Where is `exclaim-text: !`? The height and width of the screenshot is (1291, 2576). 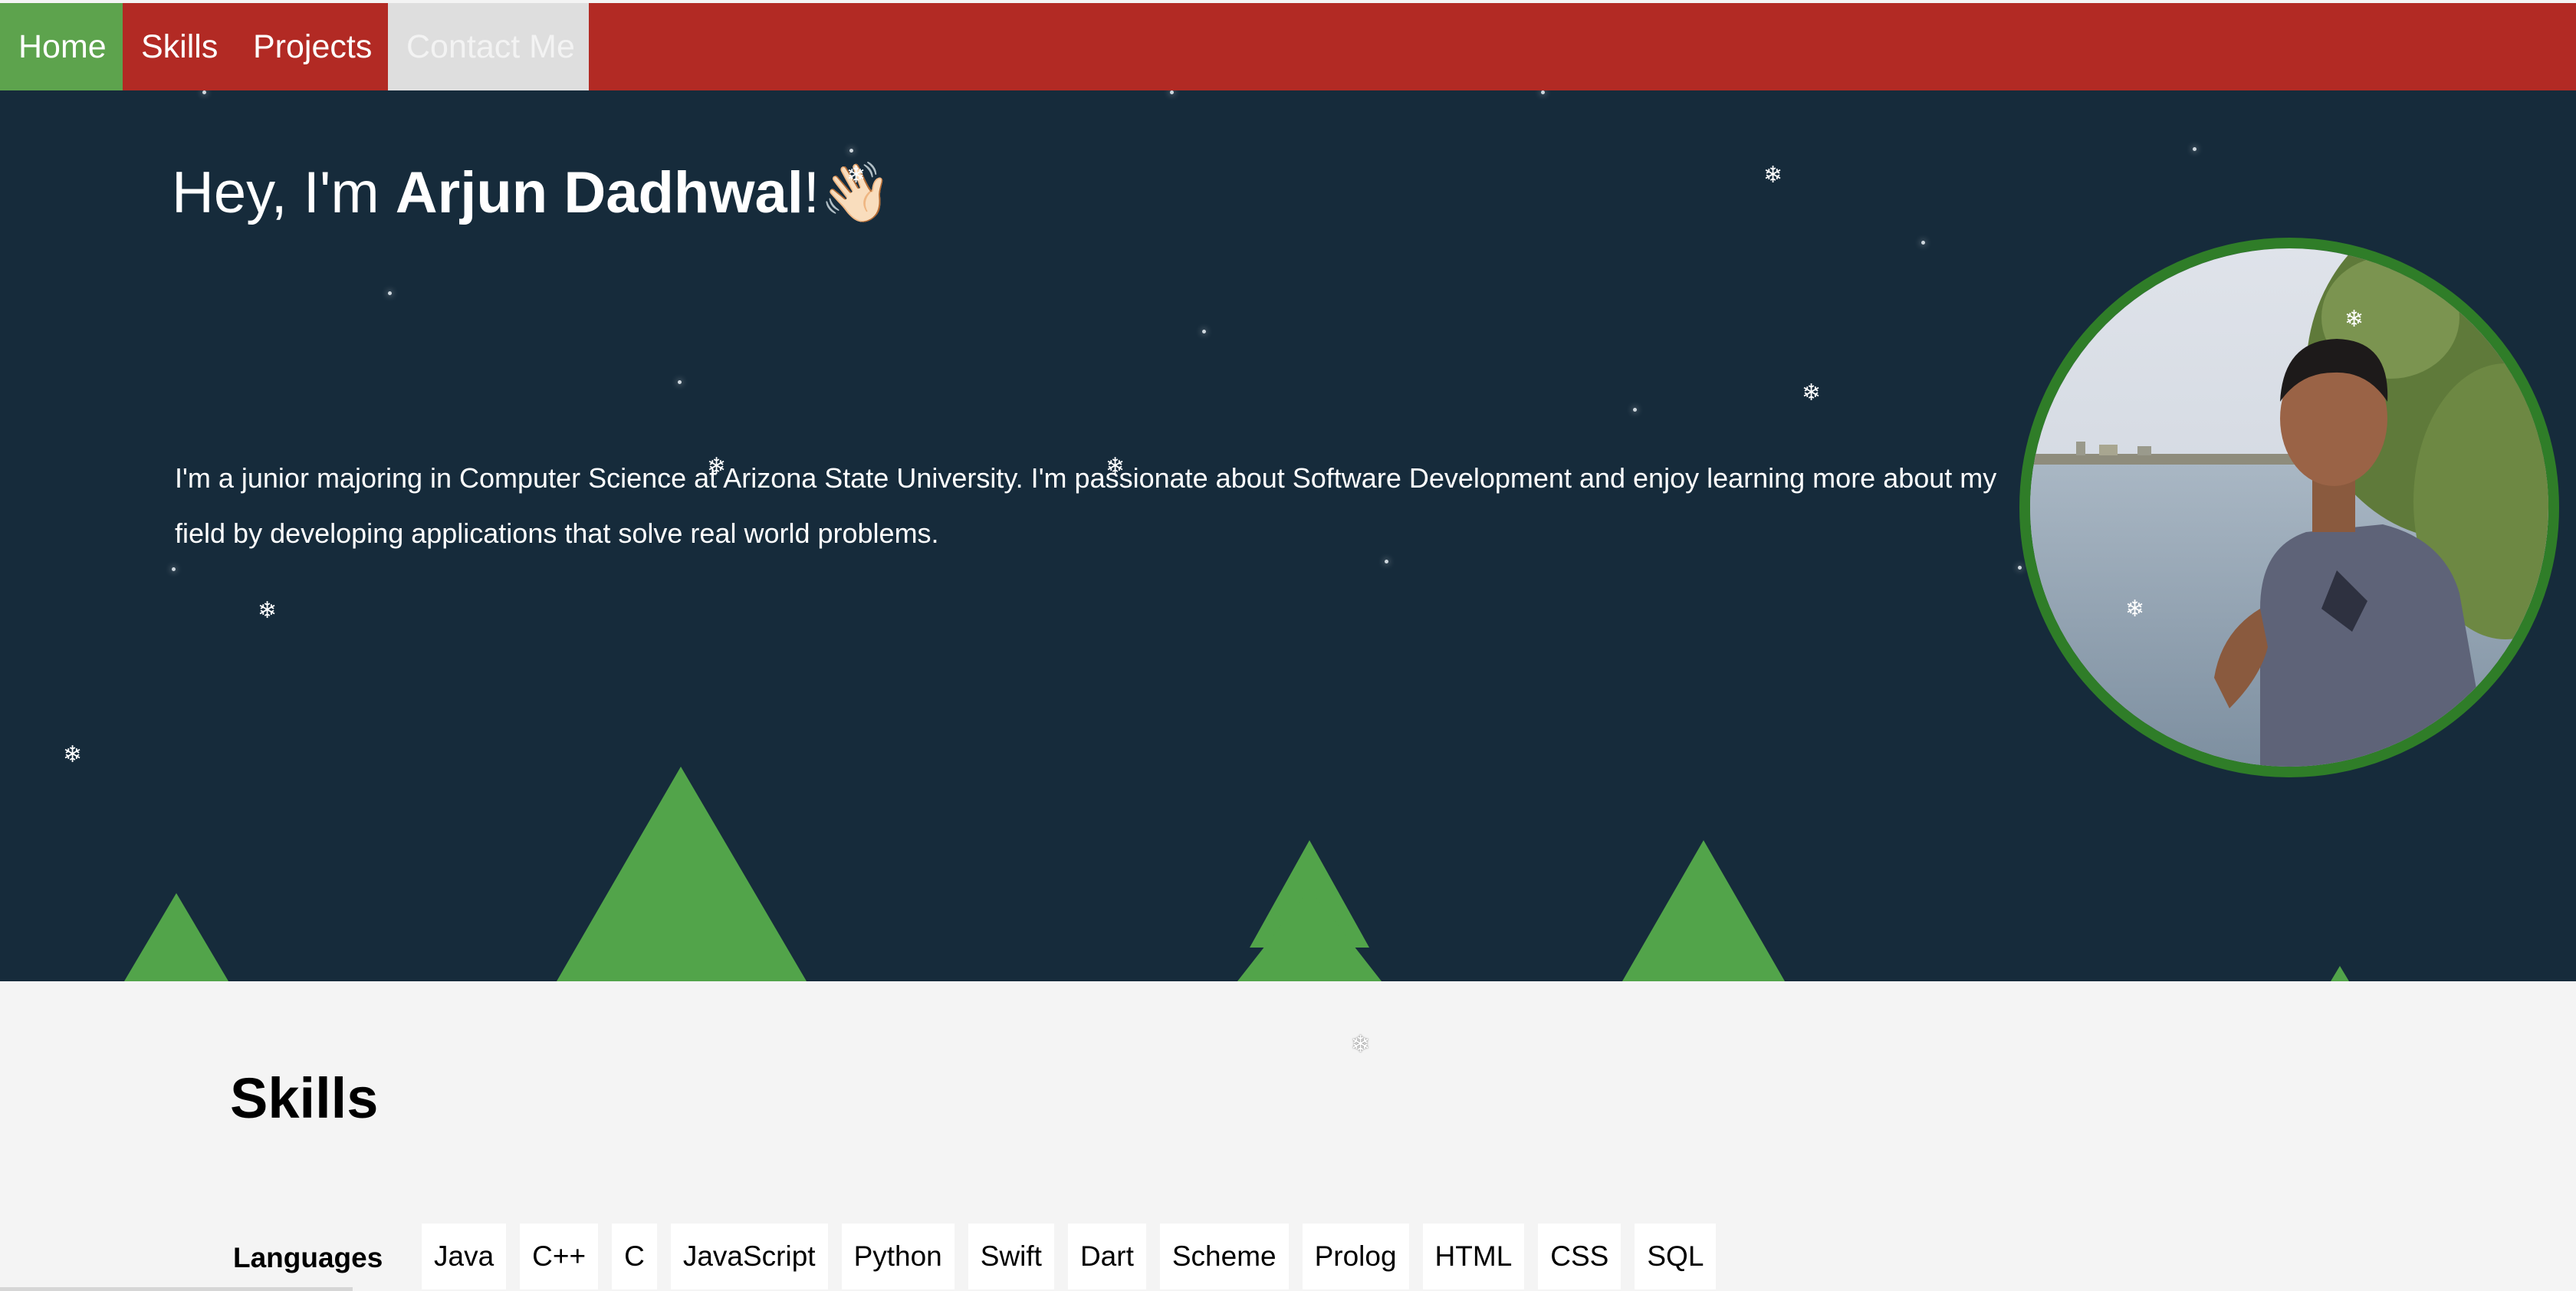
exclaim-text: ! is located at coordinates (812, 192).